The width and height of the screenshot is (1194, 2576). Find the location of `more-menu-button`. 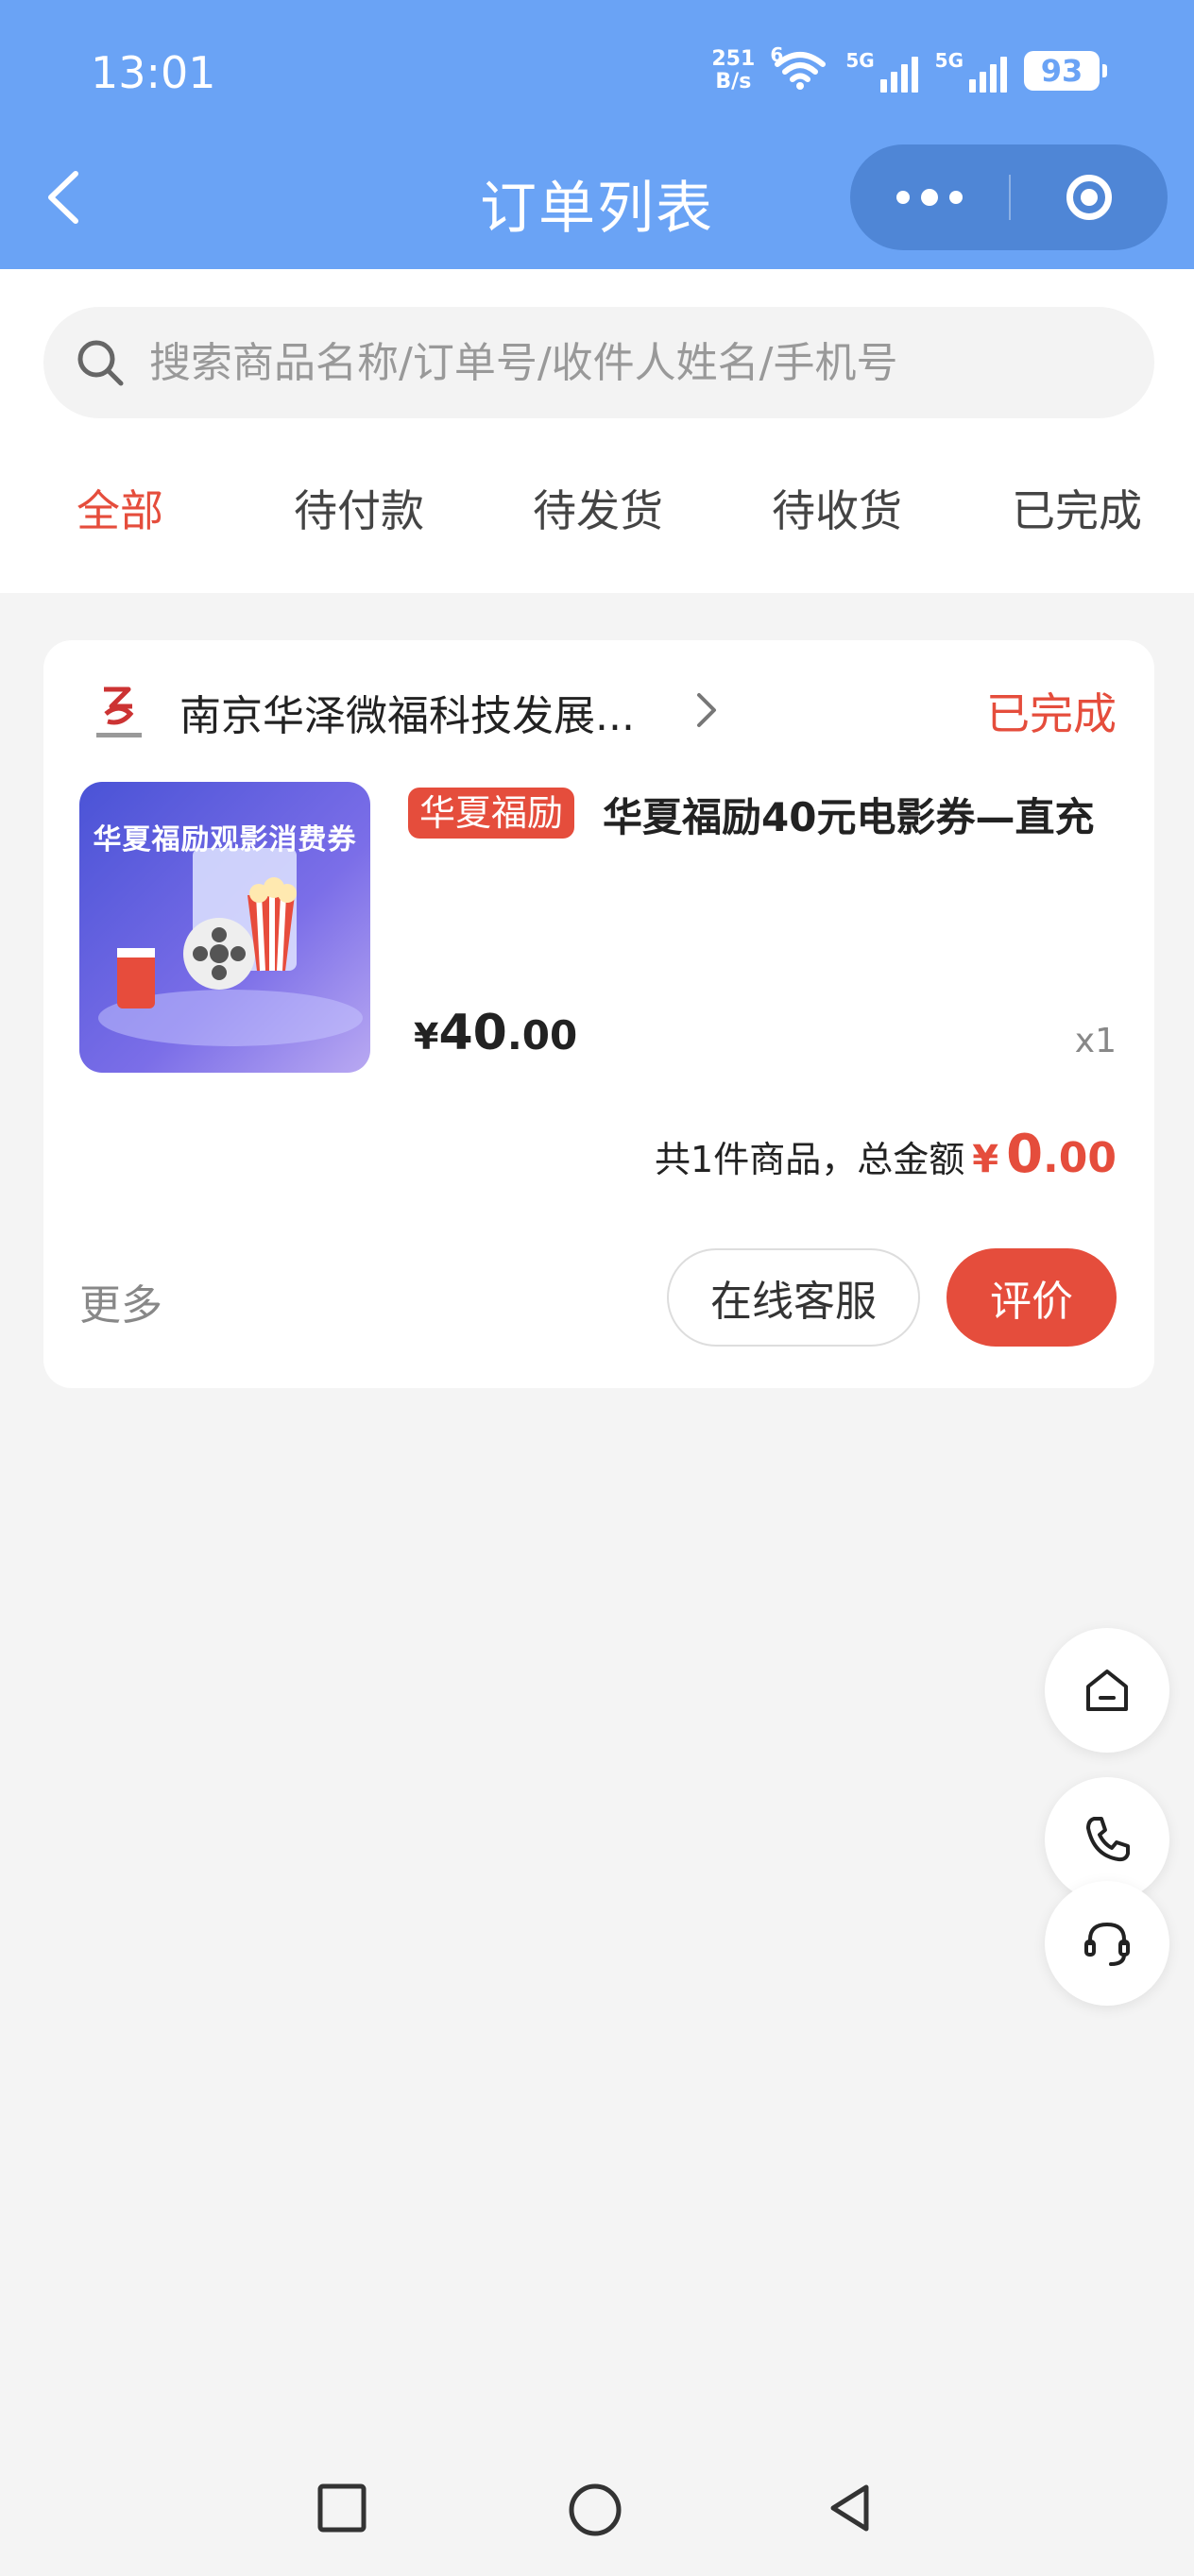

more-menu-button is located at coordinates (930, 197).